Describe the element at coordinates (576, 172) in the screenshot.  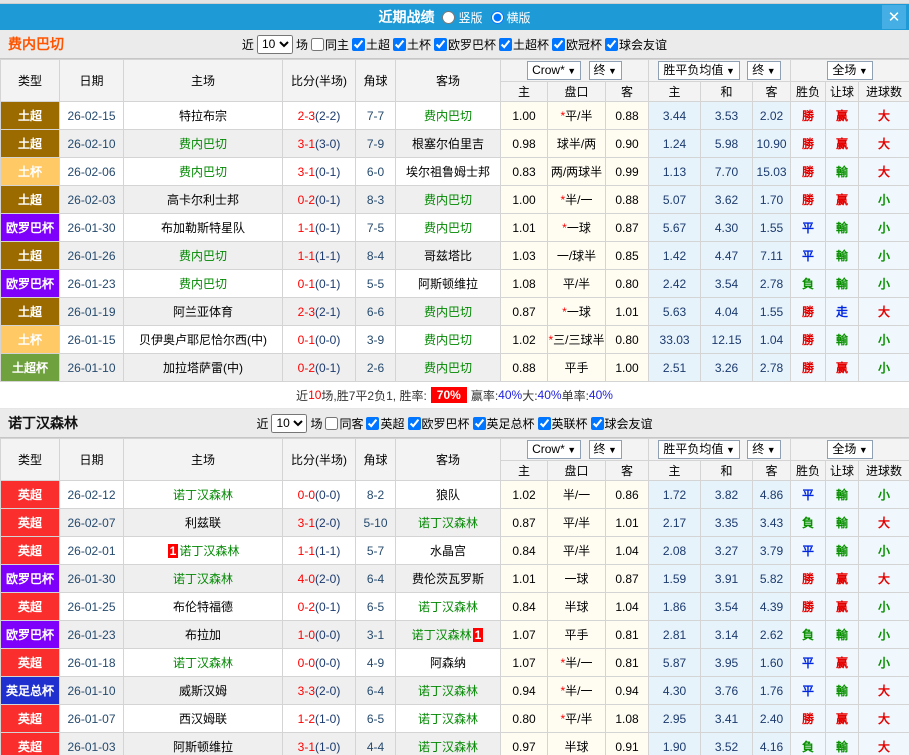
I see `line-text: 两/两球半` at that location.